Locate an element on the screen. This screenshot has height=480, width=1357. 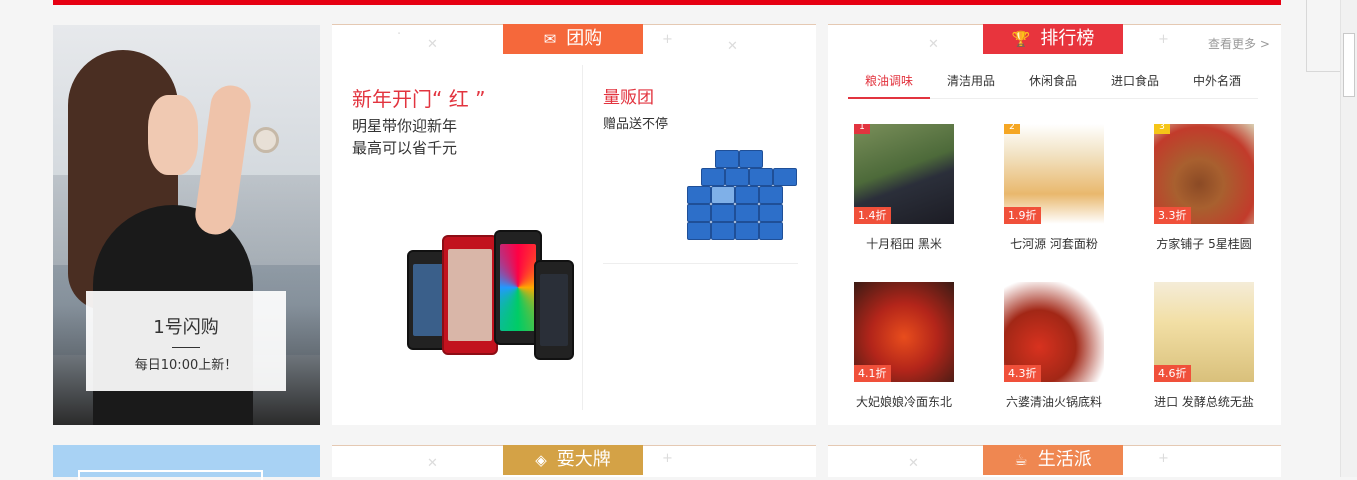
watch-icon is located at coordinates (266, 140).